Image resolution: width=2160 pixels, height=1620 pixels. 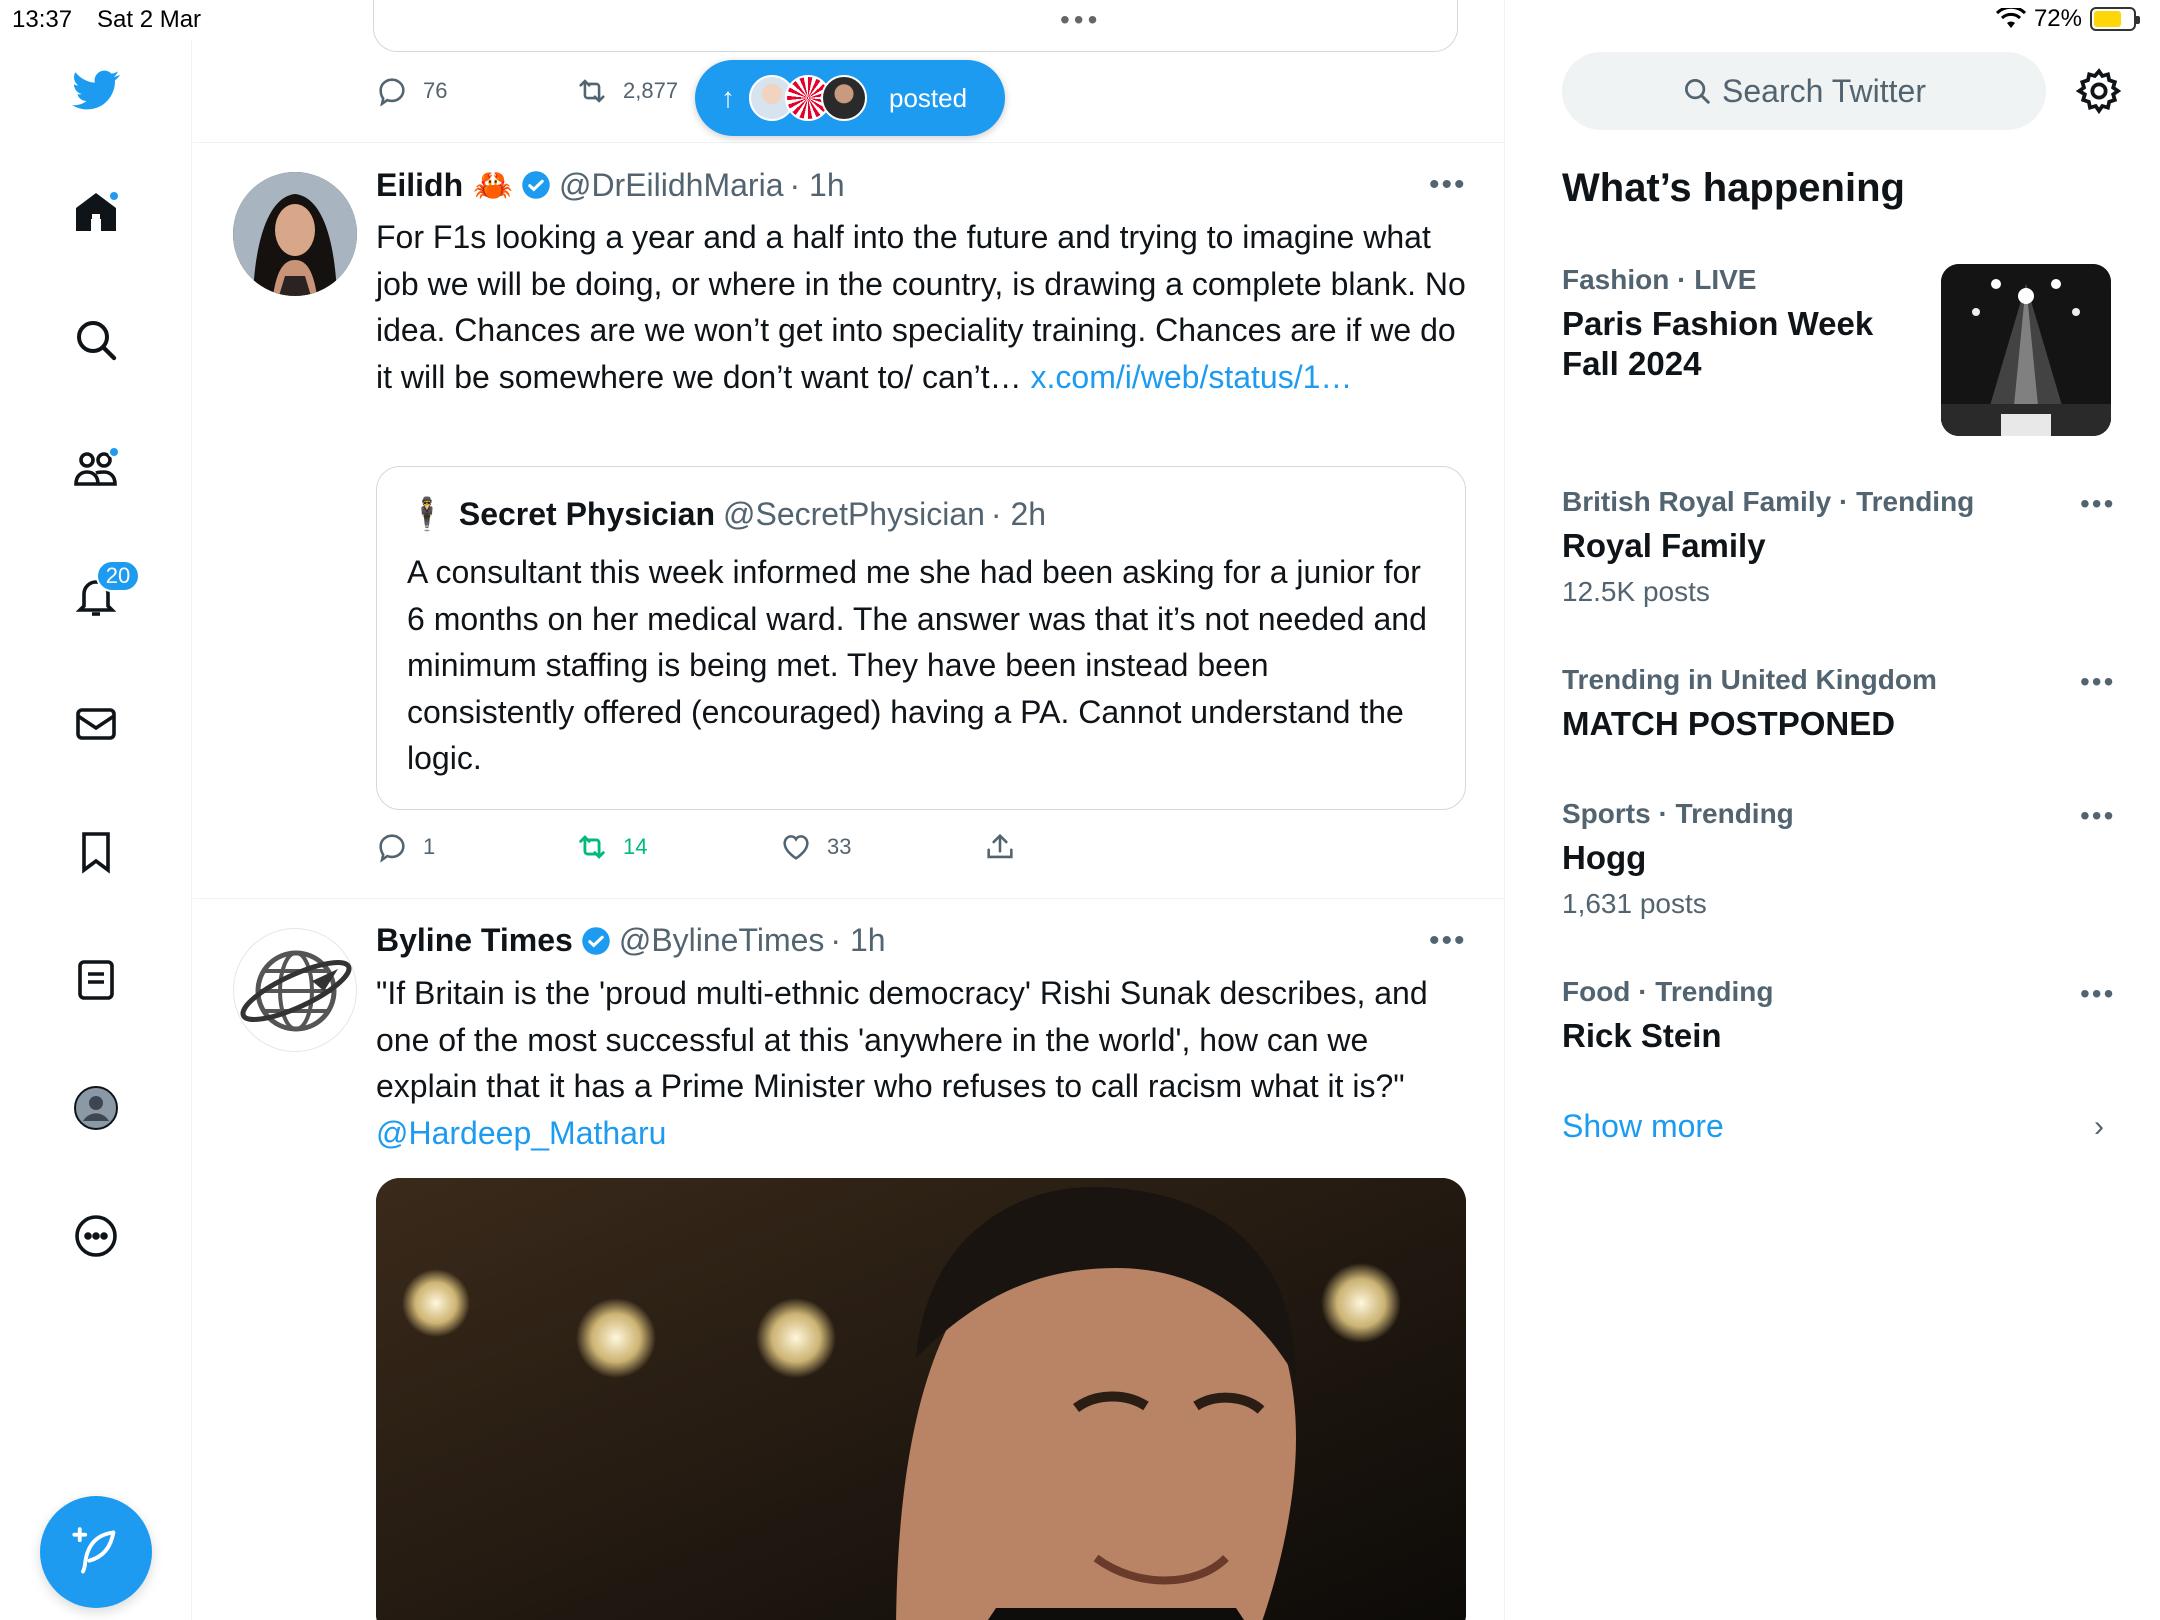 What do you see at coordinates (586, 513) in the screenshot?
I see `quoted-author-name: Secret Physician` at bounding box center [586, 513].